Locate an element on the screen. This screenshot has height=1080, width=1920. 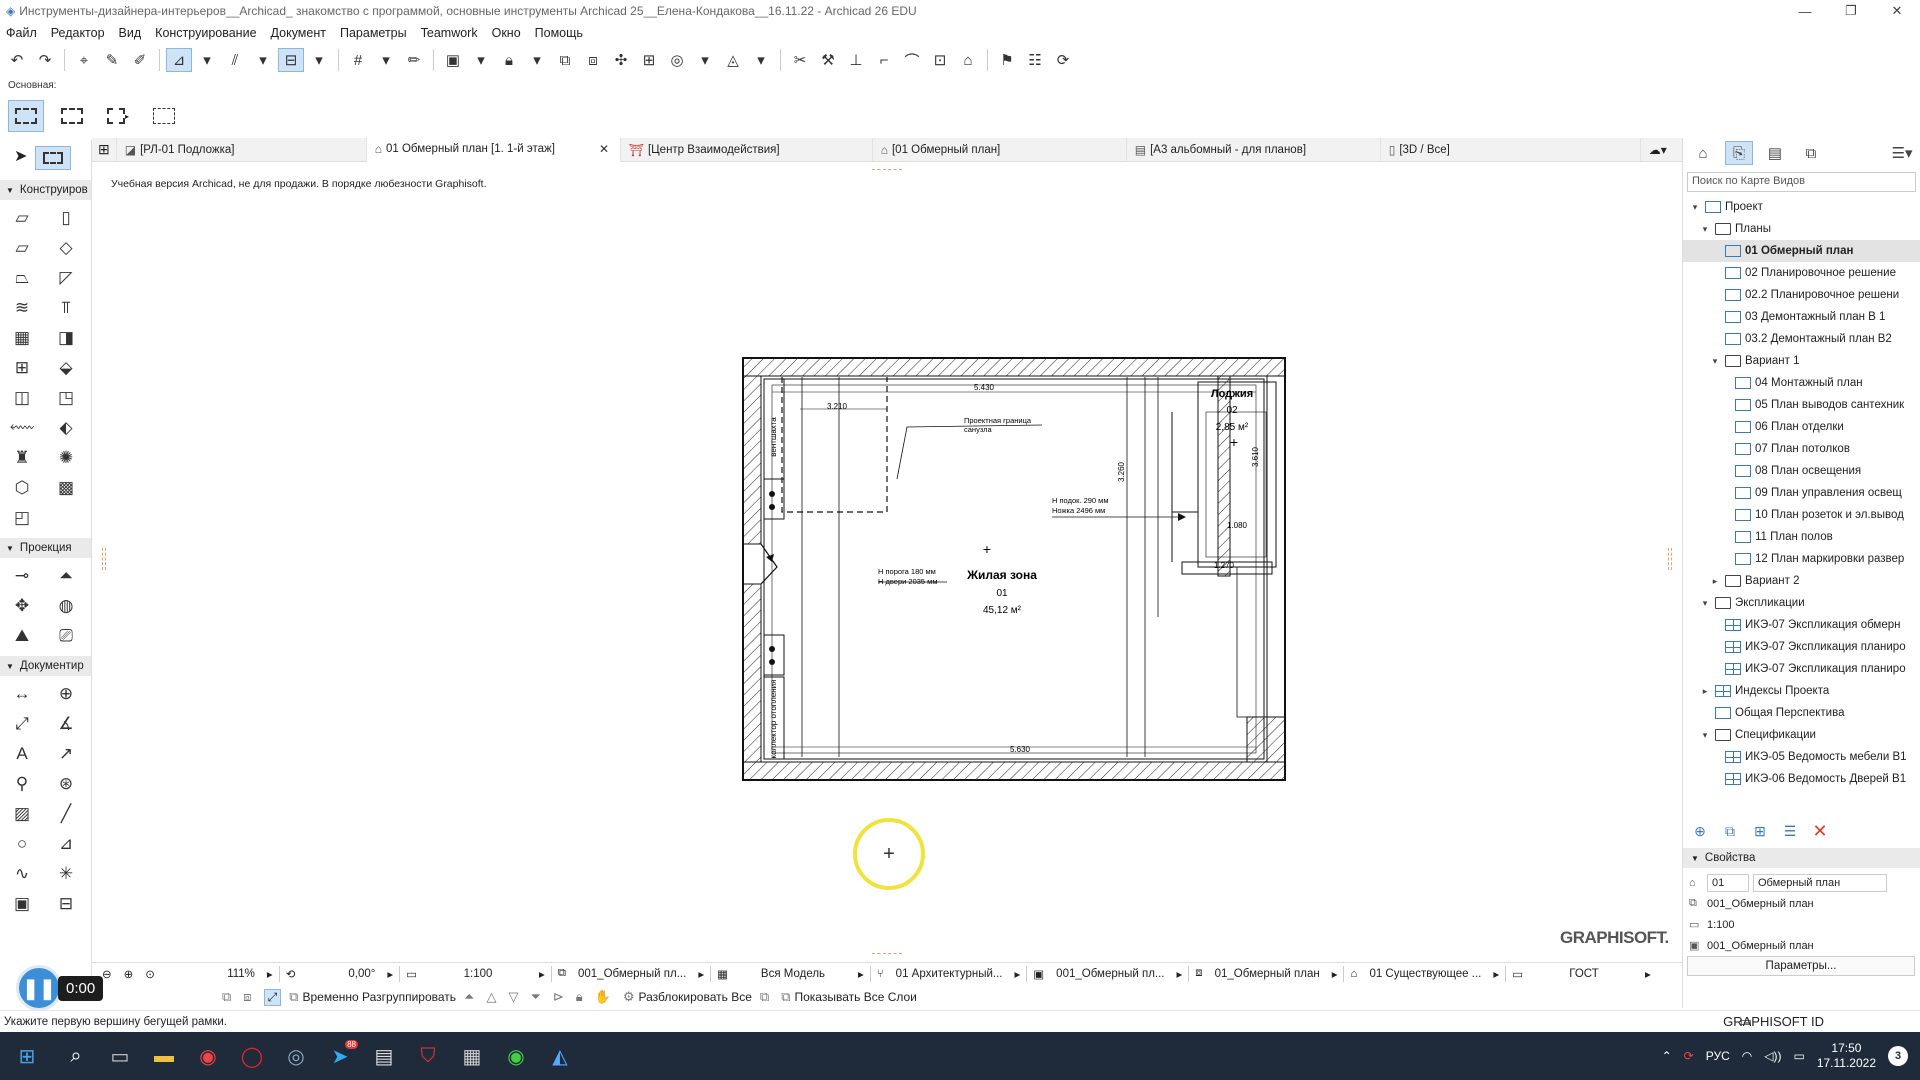
intersect-icon: ⊥ is located at coordinates (856, 60).